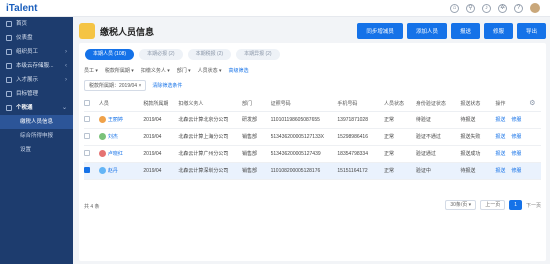 The image size is (550, 264). Describe the element at coordinates (438, 154) in the screenshot. I see `cell-verify: 验证通过` at that location.